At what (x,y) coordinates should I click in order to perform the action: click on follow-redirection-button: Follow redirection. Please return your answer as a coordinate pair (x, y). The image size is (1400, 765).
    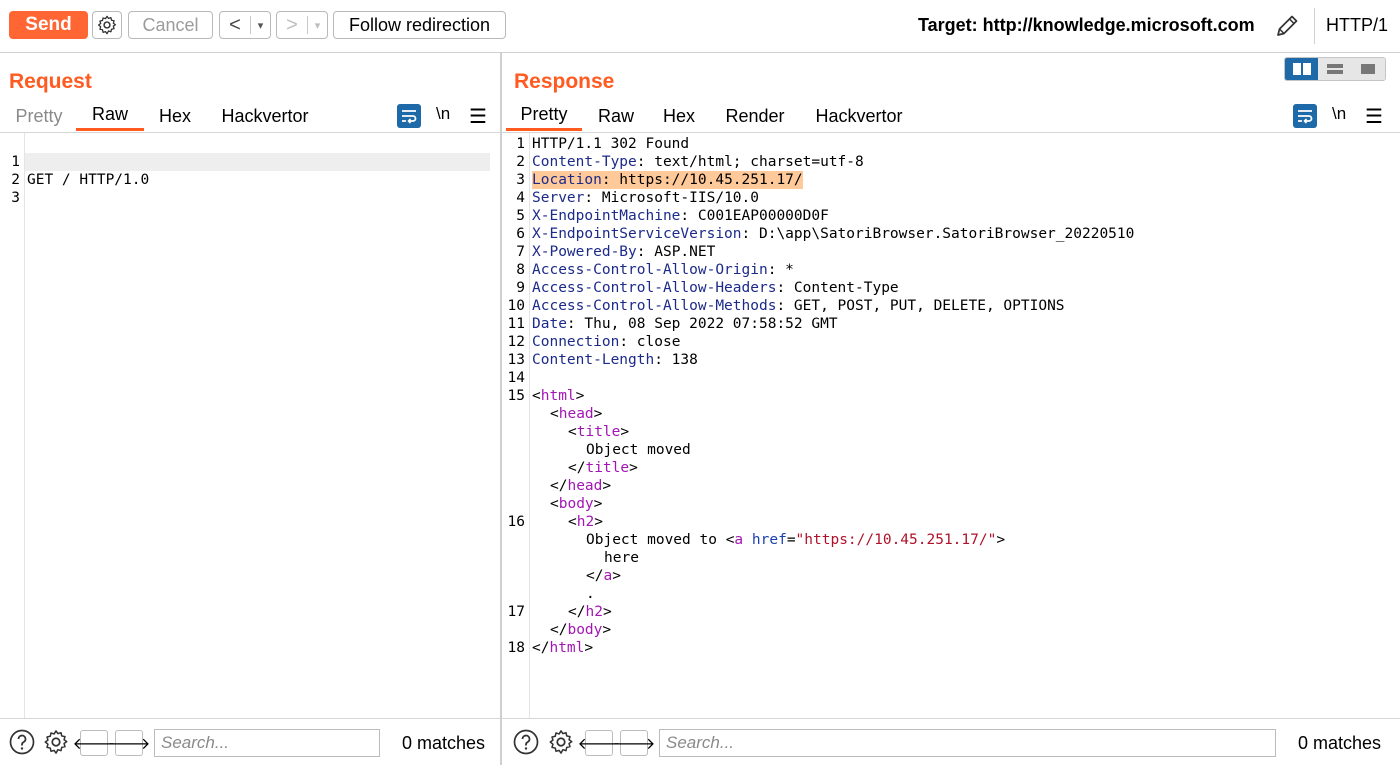
    Looking at the image, I should click on (419, 25).